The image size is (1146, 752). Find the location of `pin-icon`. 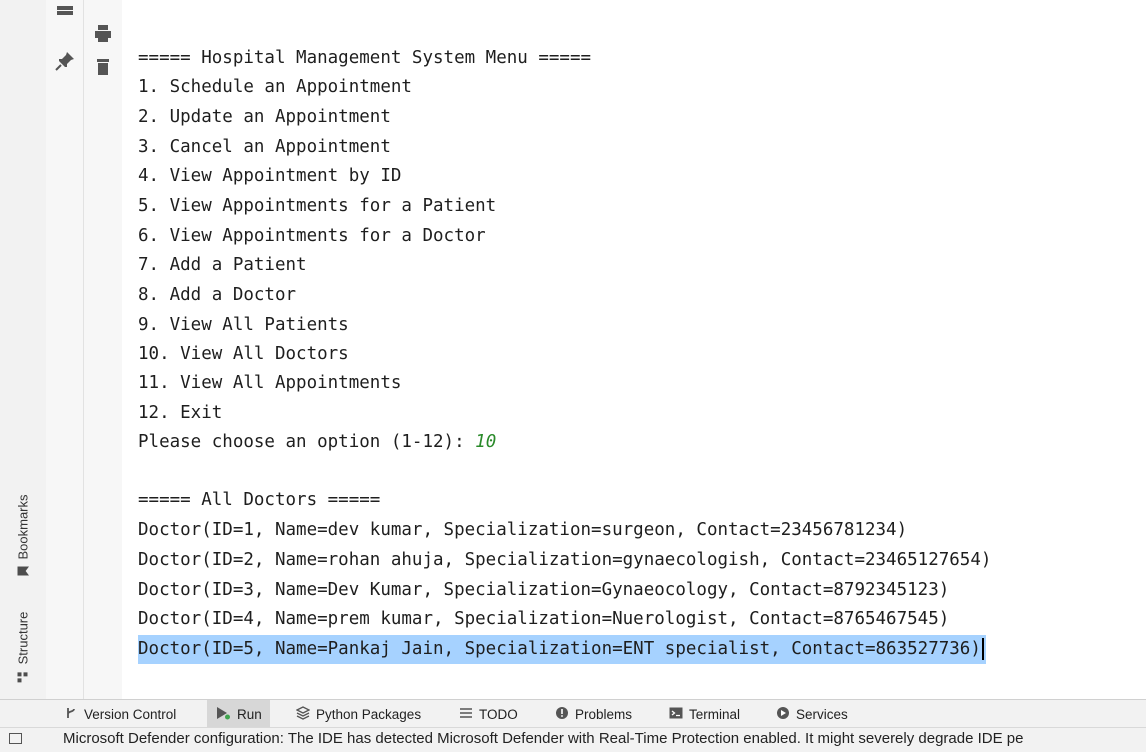

pin-icon is located at coordinates (65, 61).